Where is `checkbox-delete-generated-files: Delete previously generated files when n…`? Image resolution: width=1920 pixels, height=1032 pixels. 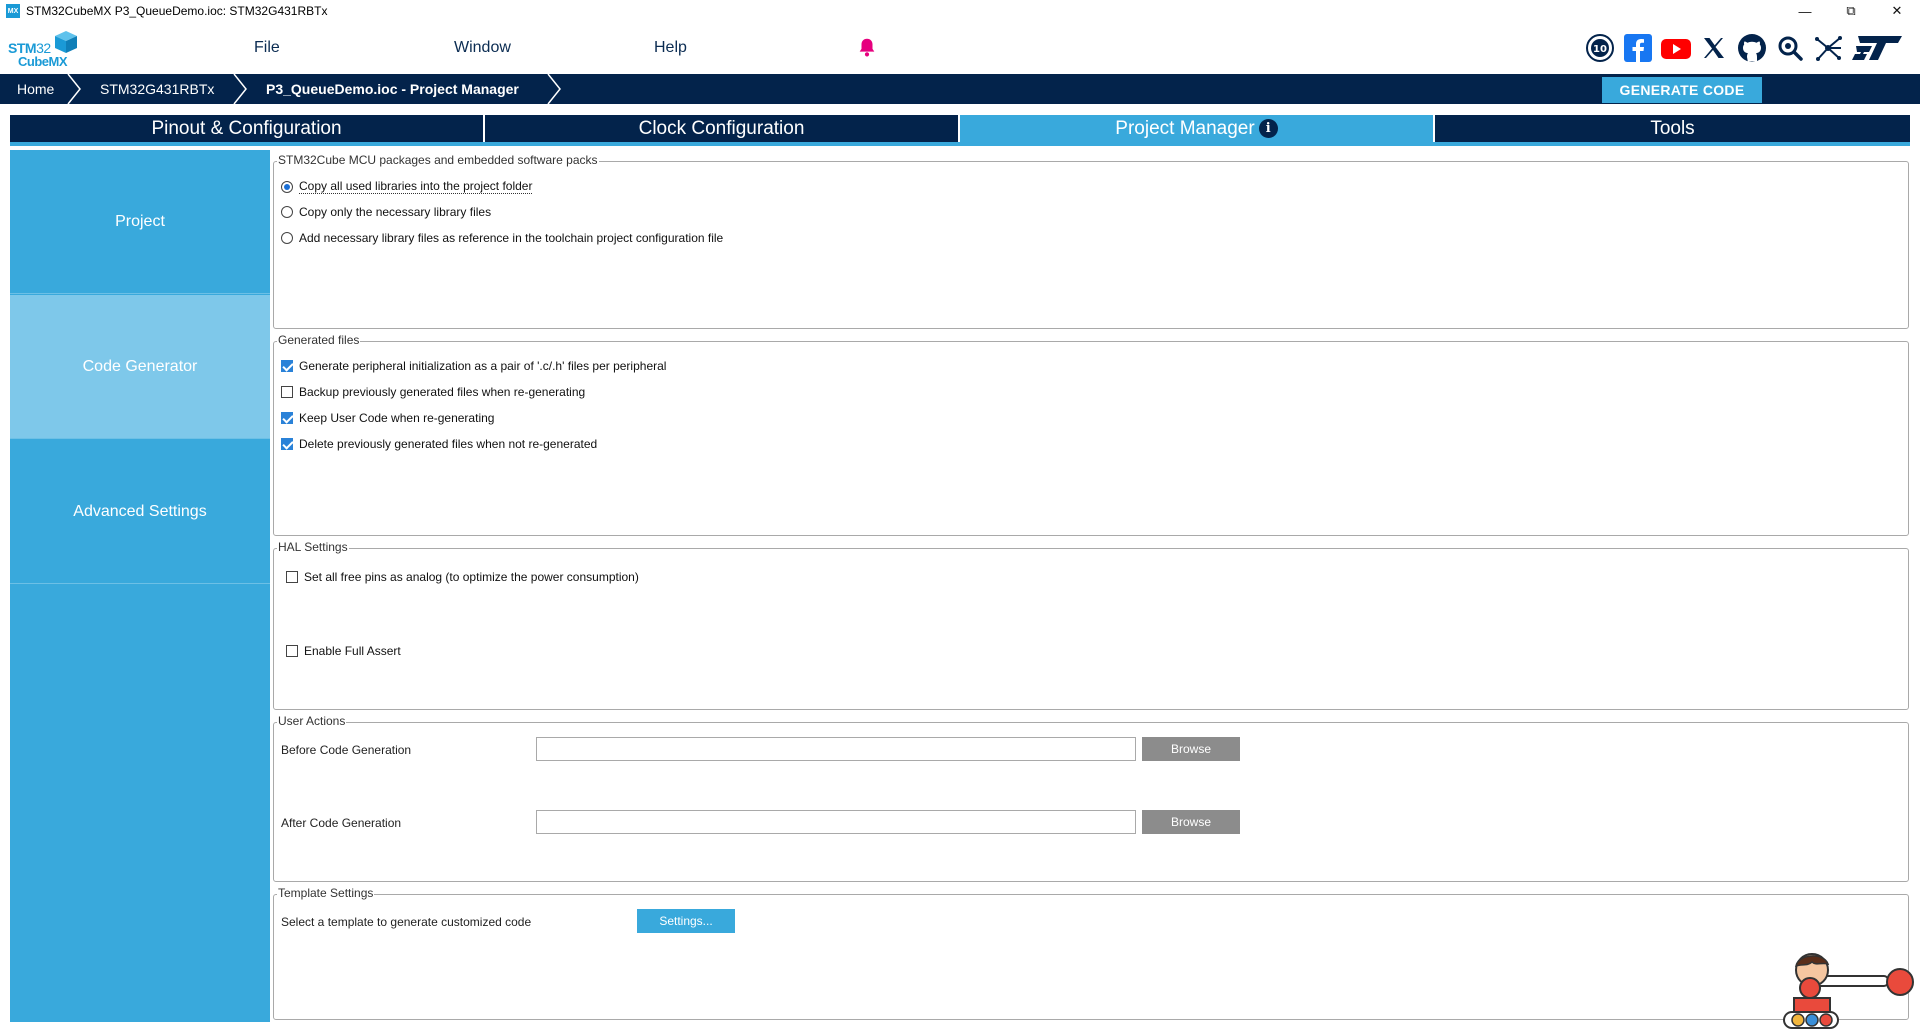
checkbox-delete-generated-files: Delete previously generated files when n… is located at coordinates (439, 444).